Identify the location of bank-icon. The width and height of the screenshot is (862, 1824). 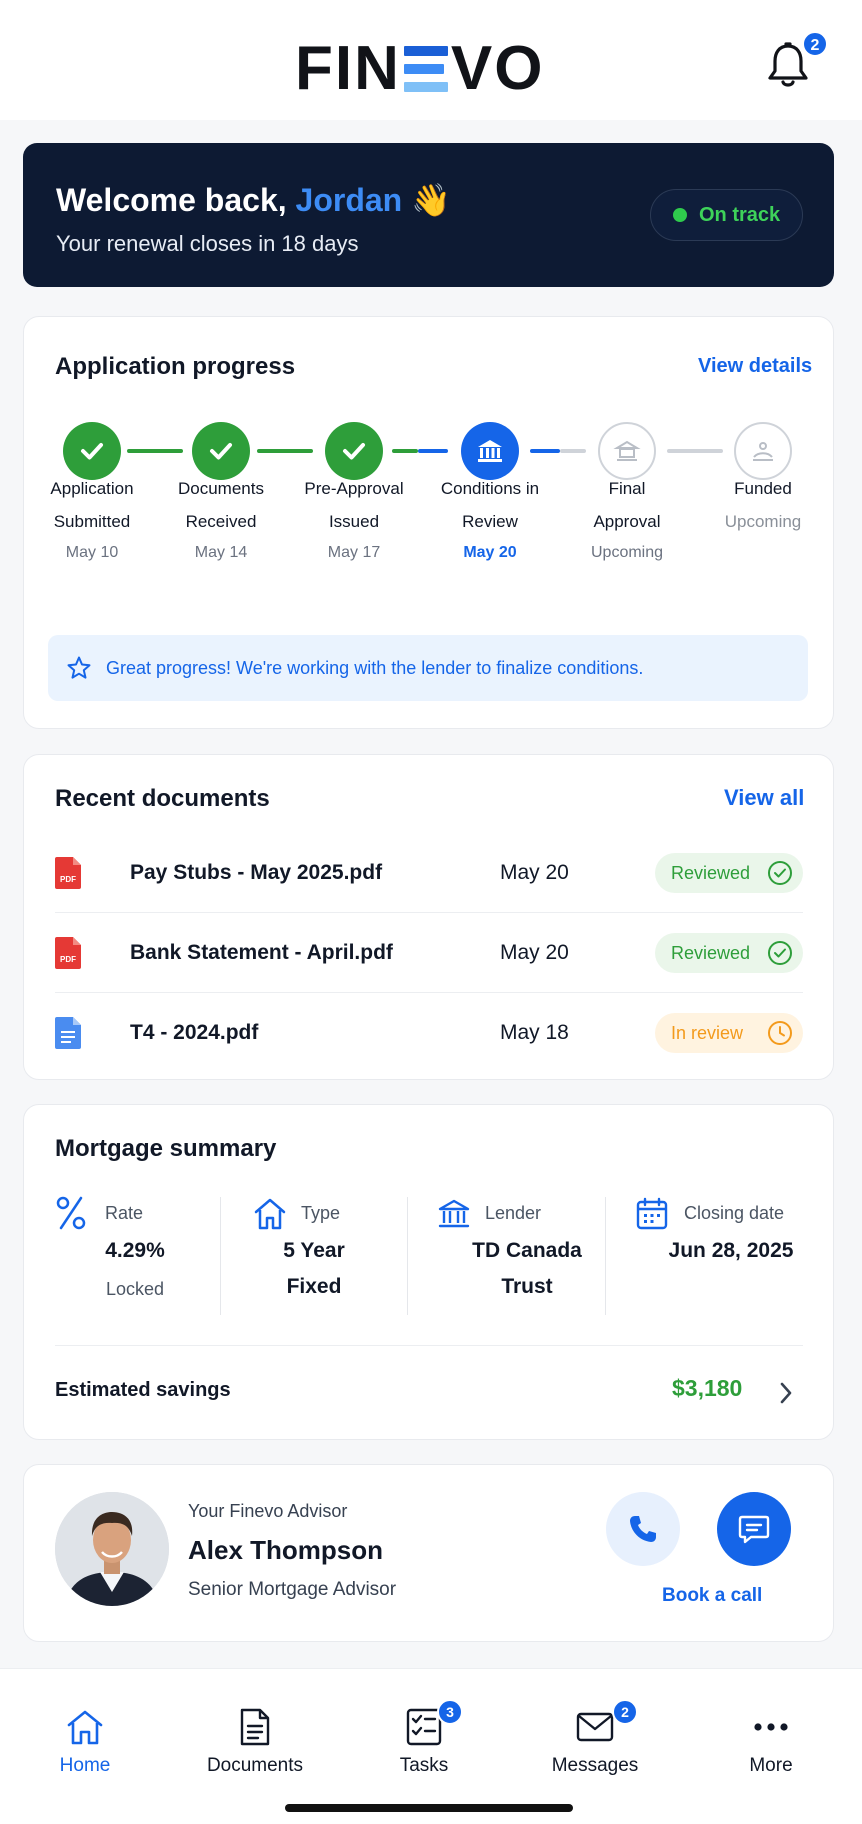
(454, 1213).